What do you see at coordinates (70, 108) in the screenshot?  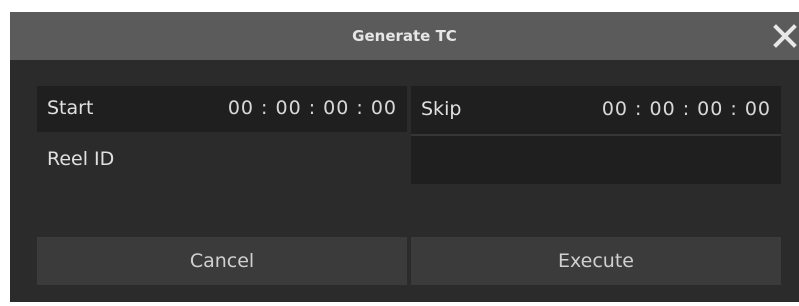 I see `start-label: Start` at bounding box center [70, 108].